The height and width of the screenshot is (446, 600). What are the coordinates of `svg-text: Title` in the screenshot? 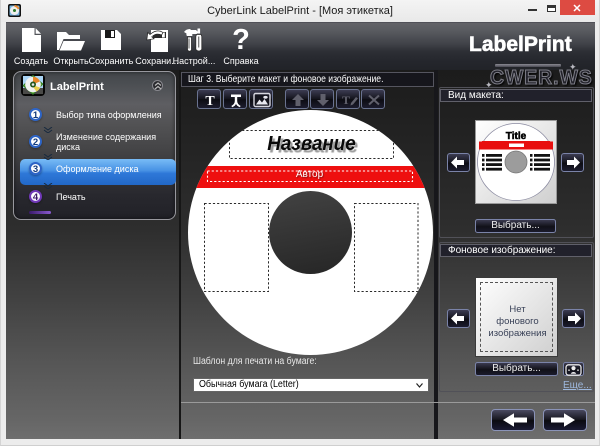 It's located at (516, 136).